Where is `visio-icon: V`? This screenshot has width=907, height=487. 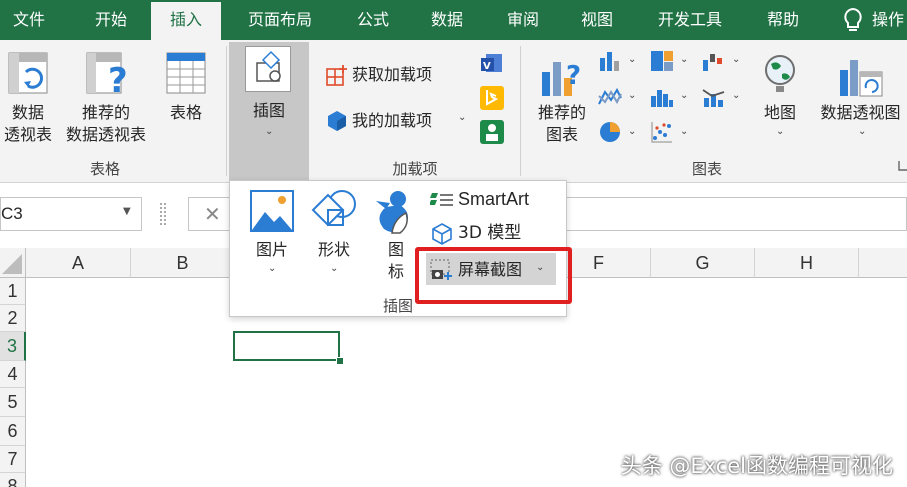 visio-icon: V is located at coordinates (492, 64).